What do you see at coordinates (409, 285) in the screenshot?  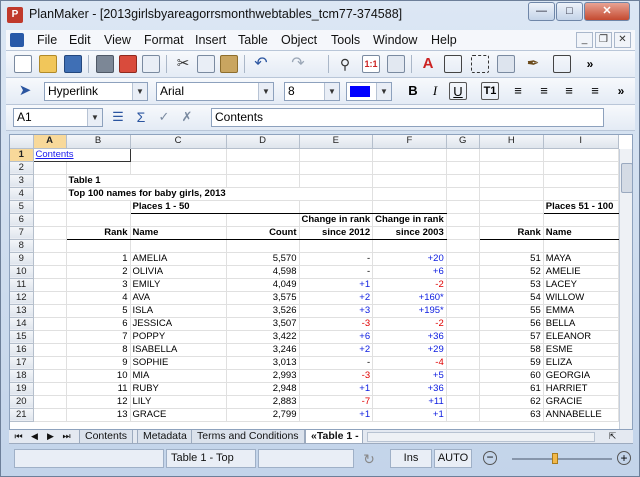 I see `change-2003-cell: -2` at bounding box center [409, 285].